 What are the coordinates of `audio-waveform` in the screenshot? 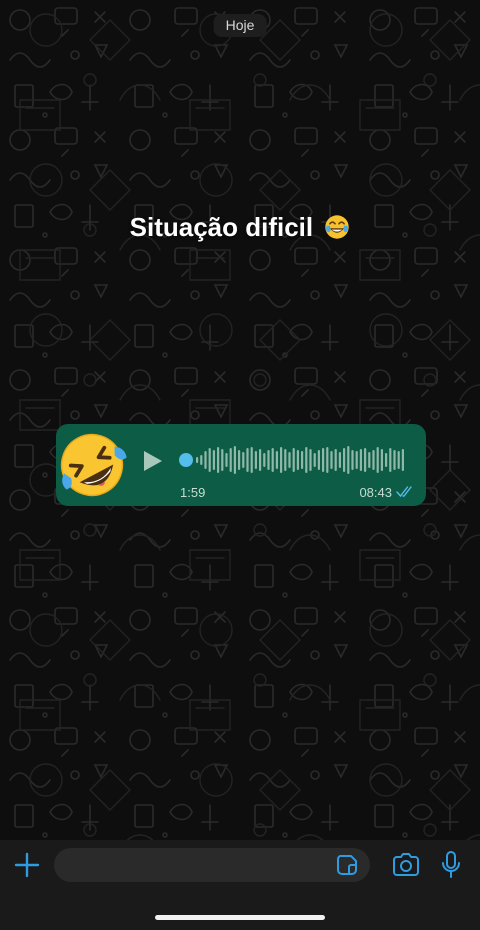 It's located at (292, 460).